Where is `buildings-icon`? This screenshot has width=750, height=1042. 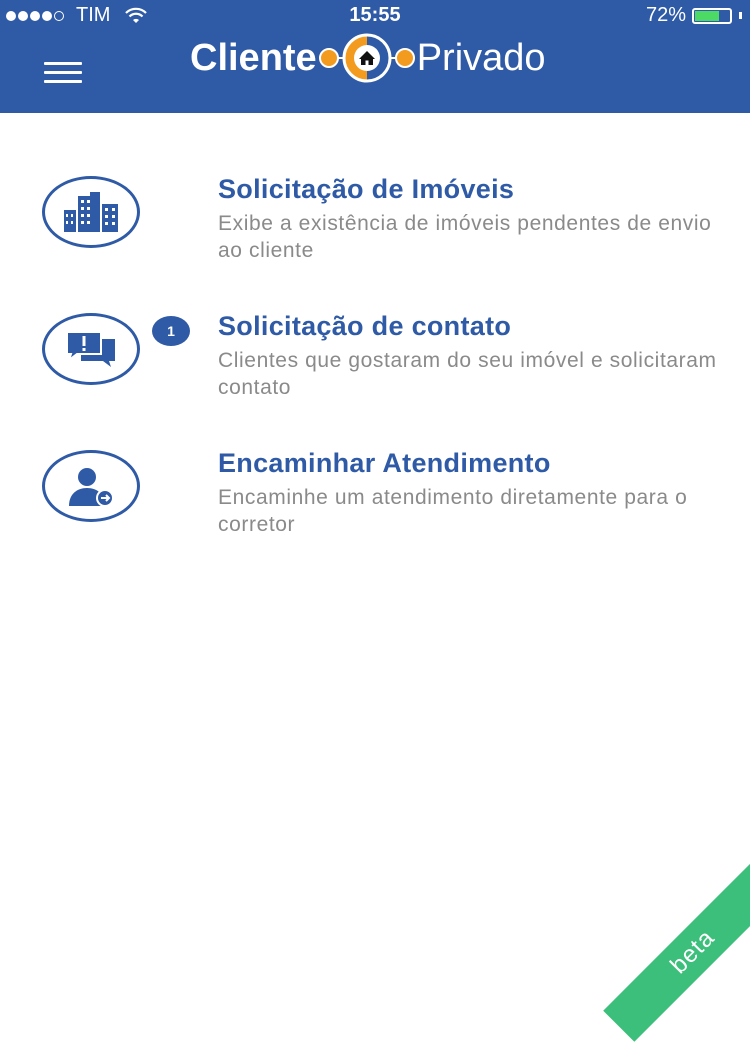
buildings-icon is located at coordinates (91, 212).